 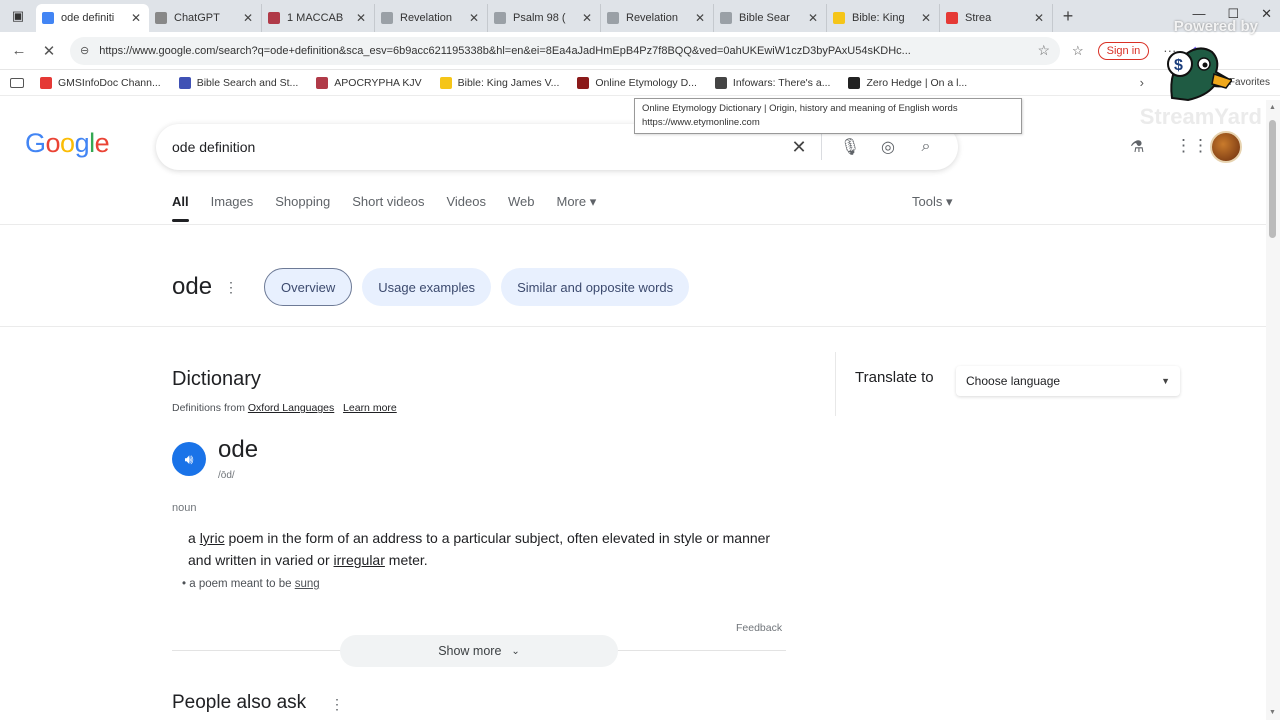 What do you see at coordinates (189, 459) in the screenshot?
I see `speaker-icon: 🔊︎` at bounding box center [189, 459].